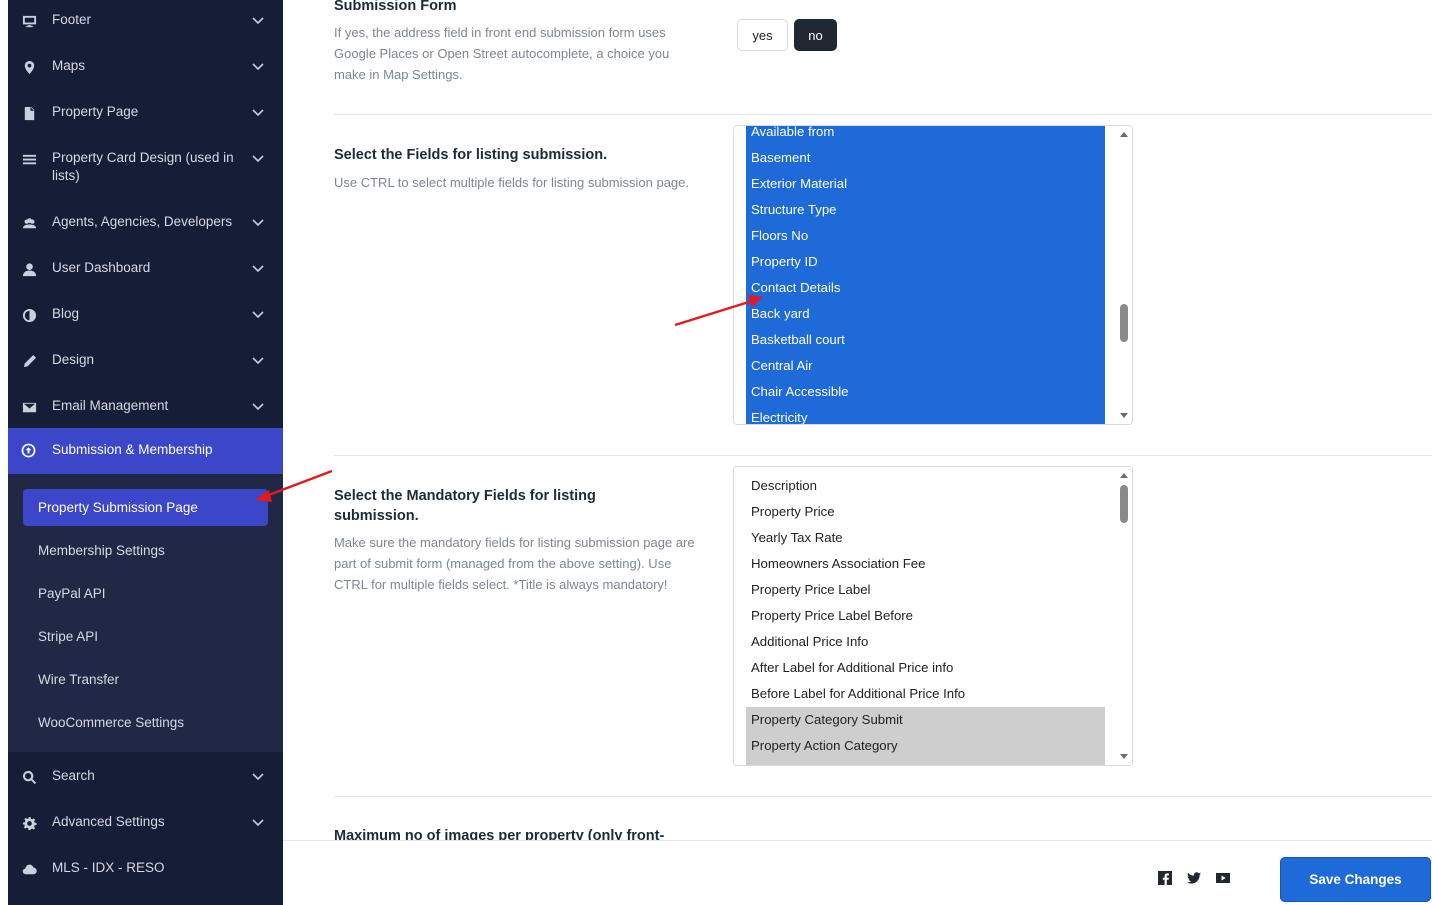 This screenshot has height=905, width=1432. I want to click on twitter-icon, so click(1195, 879).